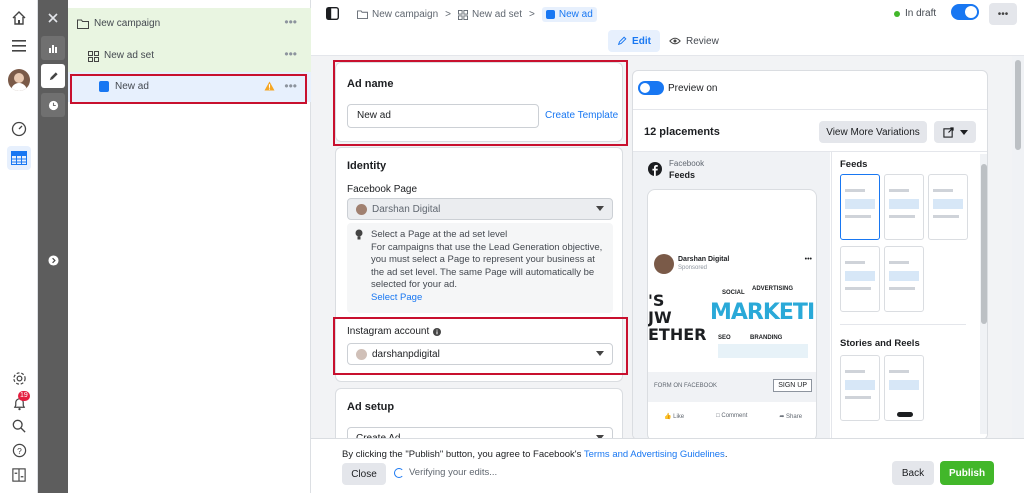 Image resolution: width=1024 pixels, height=493 pixels. Describe the element at coordinates (687, 163) in the screenshot. I see `preview-platform: Facebook` at that location.